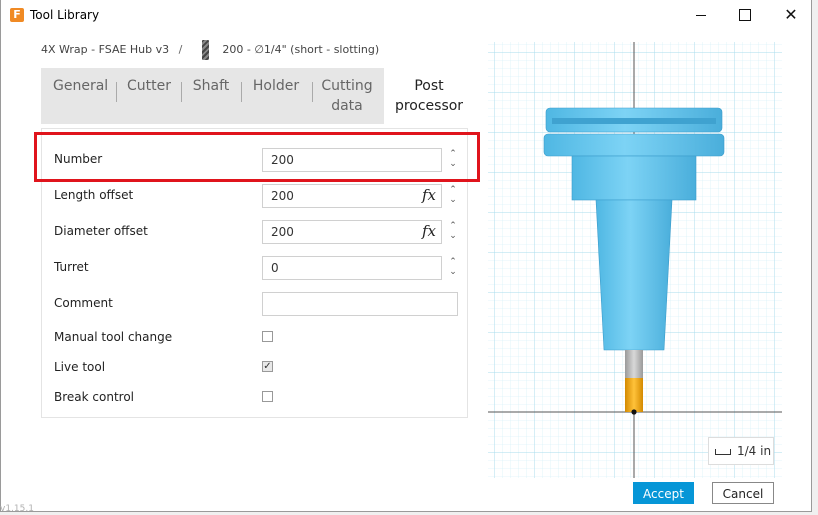 This screenshot has height=515, width=818. I want to click on scale-label: 1/4 in, so click(754, 451).